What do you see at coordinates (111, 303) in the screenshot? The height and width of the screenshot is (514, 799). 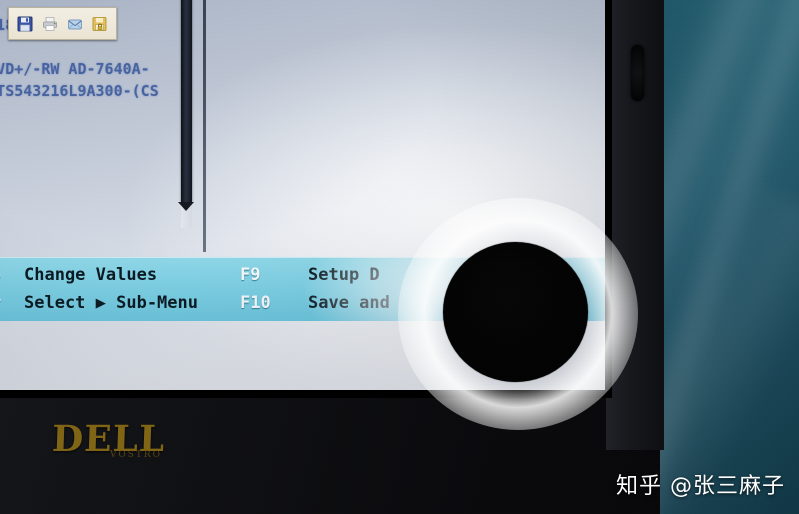 I see `bios-footer-action: Select ▶ Sub-Menu` at bounding box center [111, 303].